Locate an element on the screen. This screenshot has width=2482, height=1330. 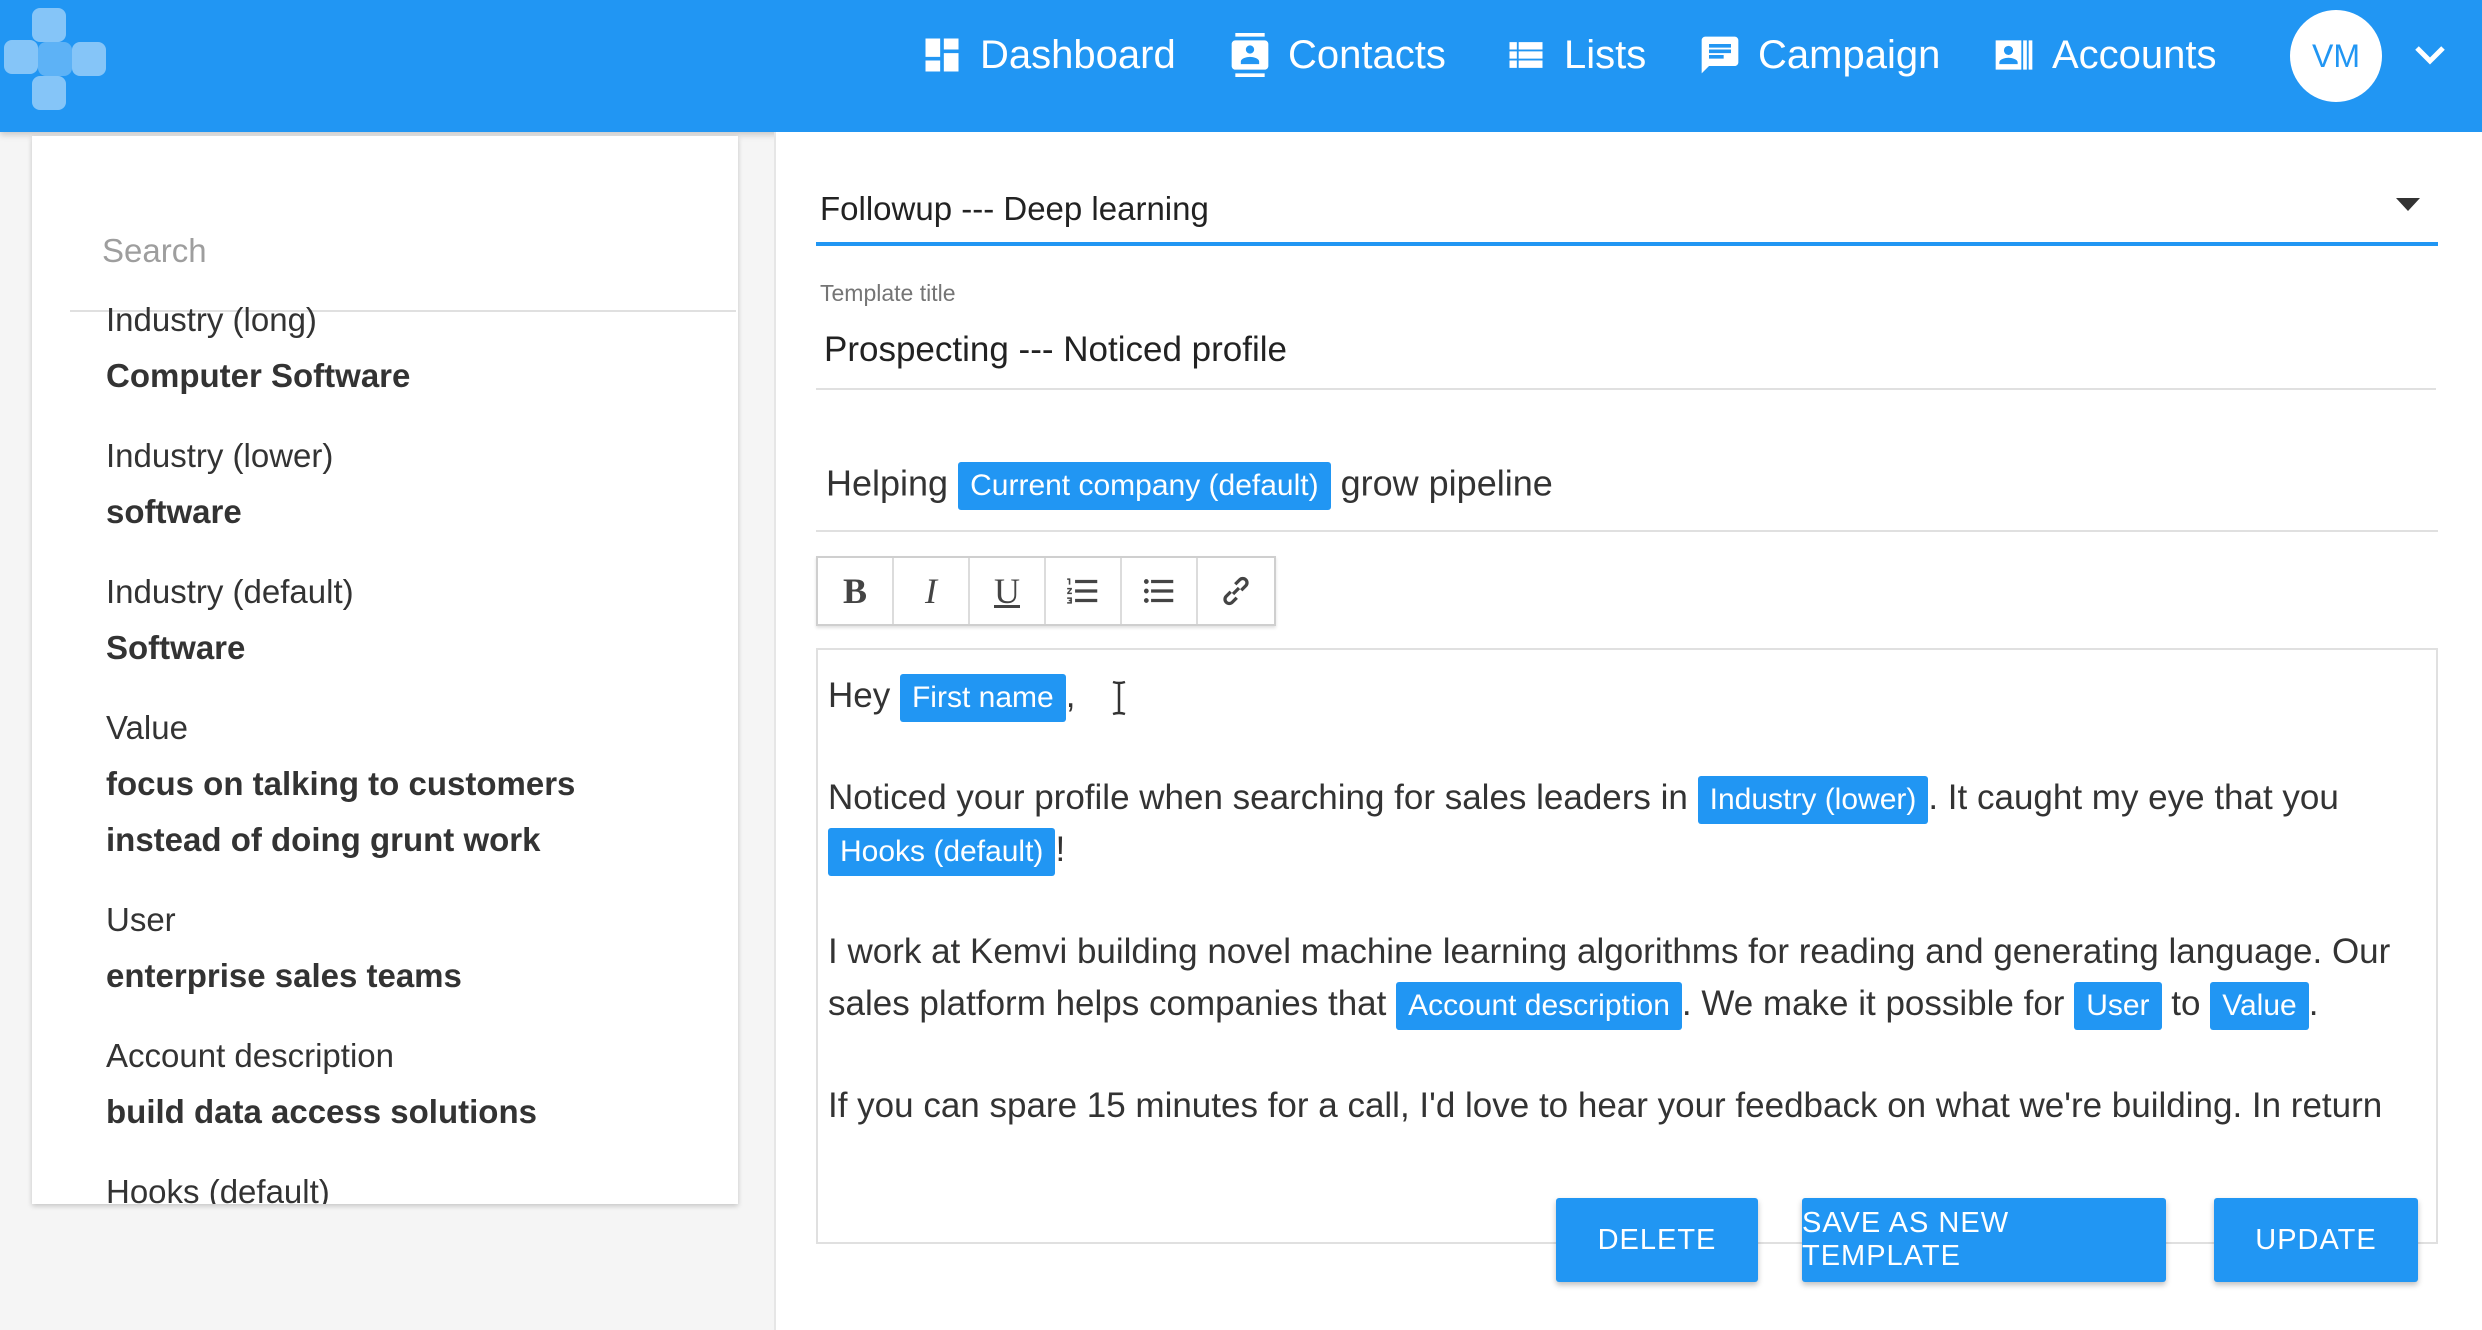
body-text: . It caught my eye that you is located at coordinates (2133, 797).